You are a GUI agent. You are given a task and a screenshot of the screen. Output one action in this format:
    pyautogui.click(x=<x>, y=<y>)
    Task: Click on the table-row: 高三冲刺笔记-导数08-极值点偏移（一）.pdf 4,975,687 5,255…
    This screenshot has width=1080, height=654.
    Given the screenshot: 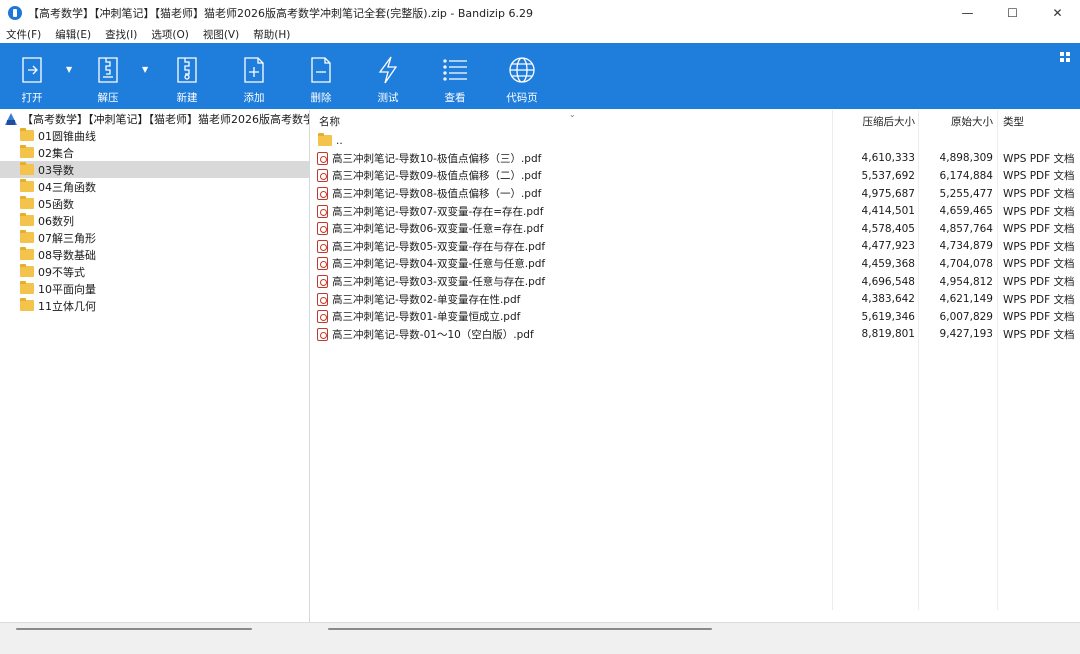 What is the action you would take?
    pyautogui.click(x=696, y=194)
    